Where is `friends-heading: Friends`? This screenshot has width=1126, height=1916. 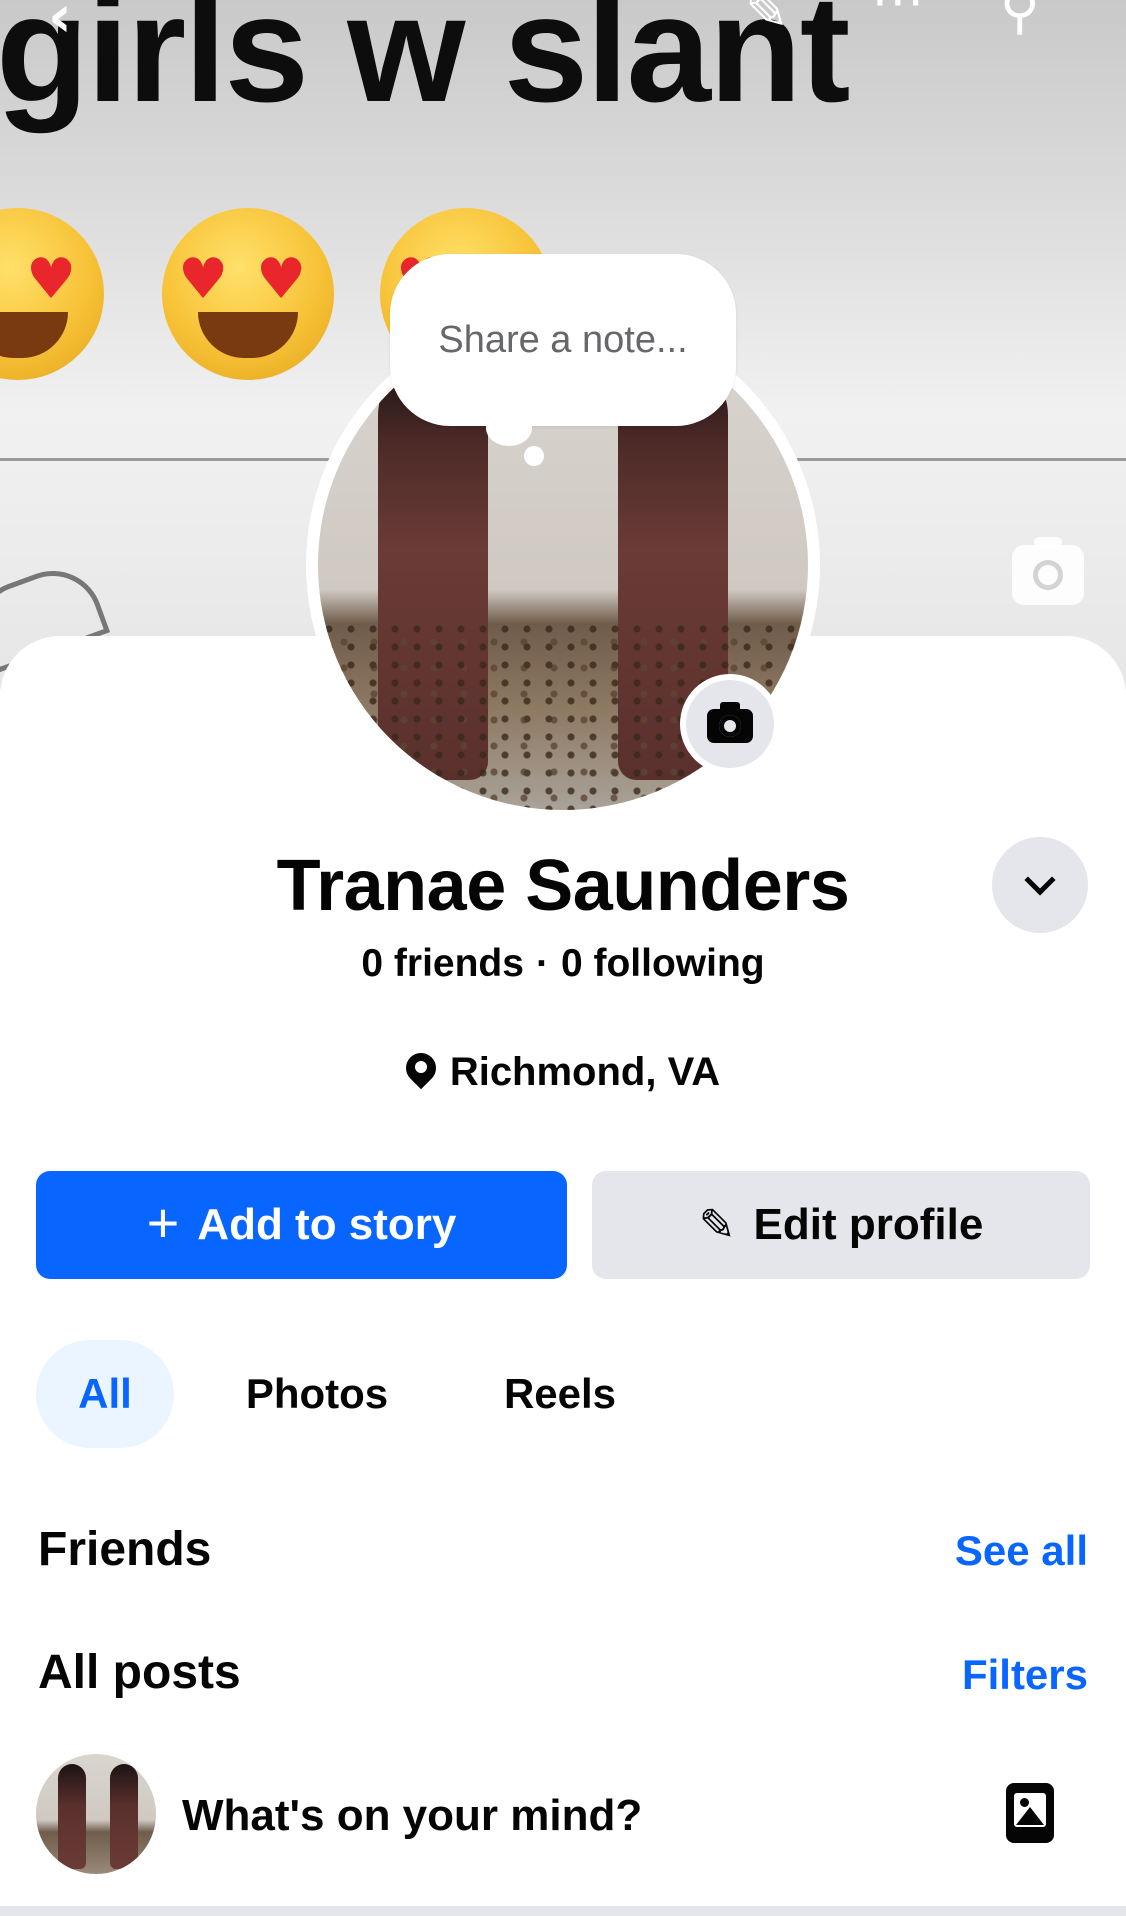
friends-heading: Friends is located at coordinates (125, 1549).